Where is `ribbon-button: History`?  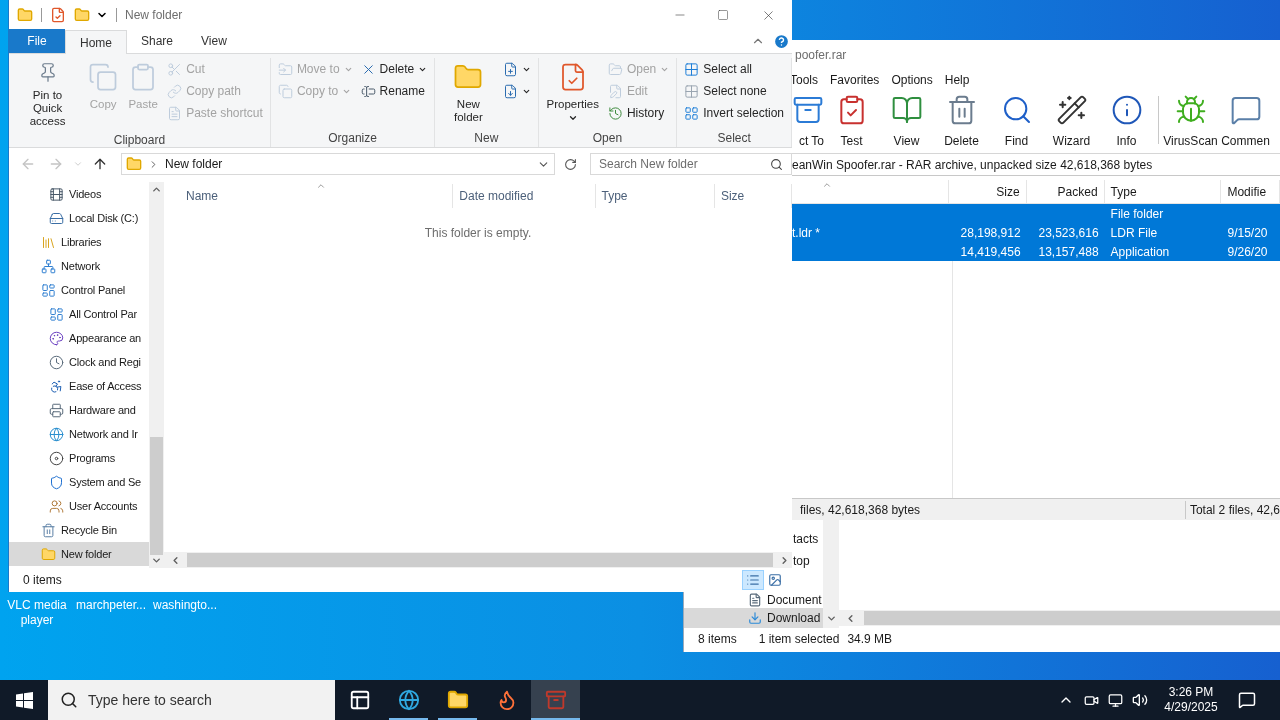
ribbon-button: History is located at coordinates (638, 113).